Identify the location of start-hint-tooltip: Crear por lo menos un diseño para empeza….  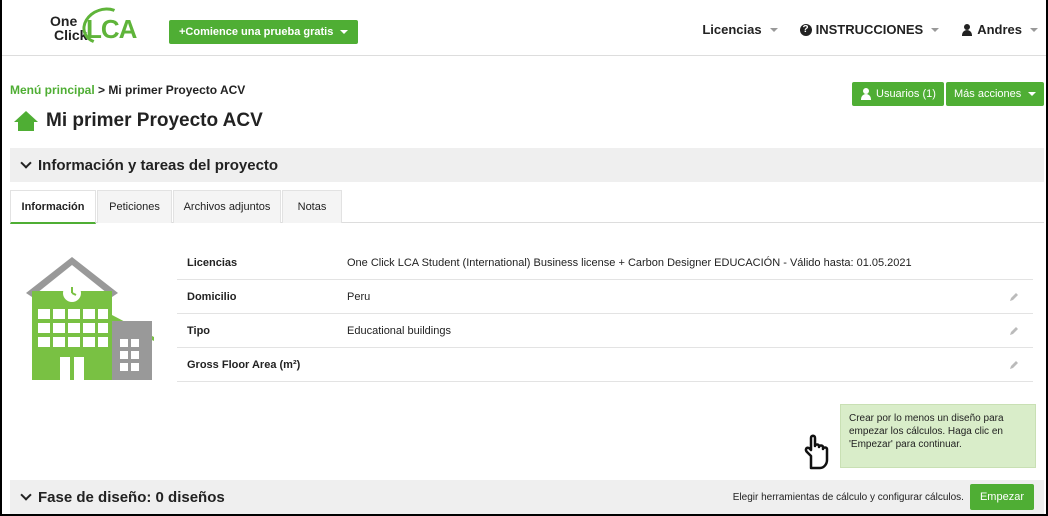
(938, 436).